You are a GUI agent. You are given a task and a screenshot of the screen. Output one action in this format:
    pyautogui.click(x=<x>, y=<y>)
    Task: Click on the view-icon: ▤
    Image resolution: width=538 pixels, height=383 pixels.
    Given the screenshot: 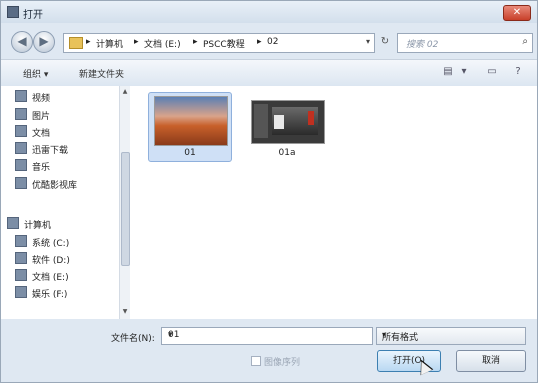 What is the action you would take?
    pyautogui.click(x=448, y=72)
    